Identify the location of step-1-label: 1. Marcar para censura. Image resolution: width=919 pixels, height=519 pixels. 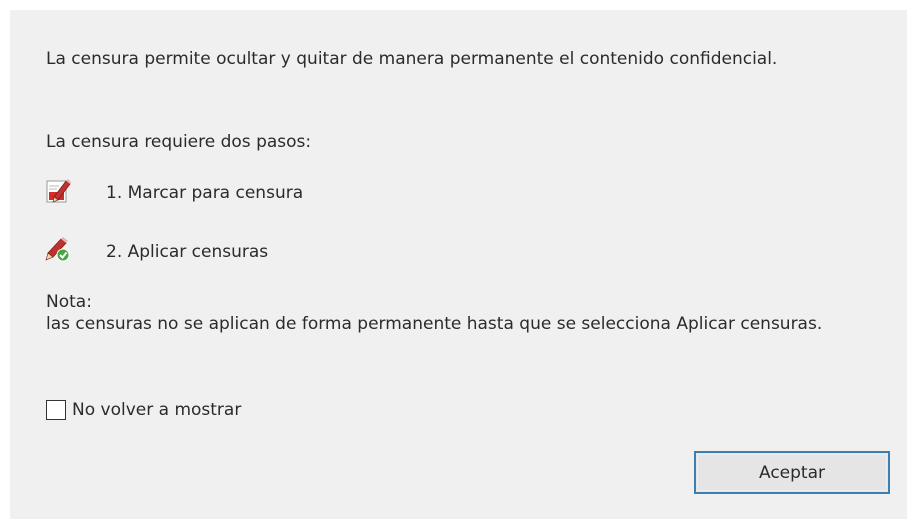
(205, 193).